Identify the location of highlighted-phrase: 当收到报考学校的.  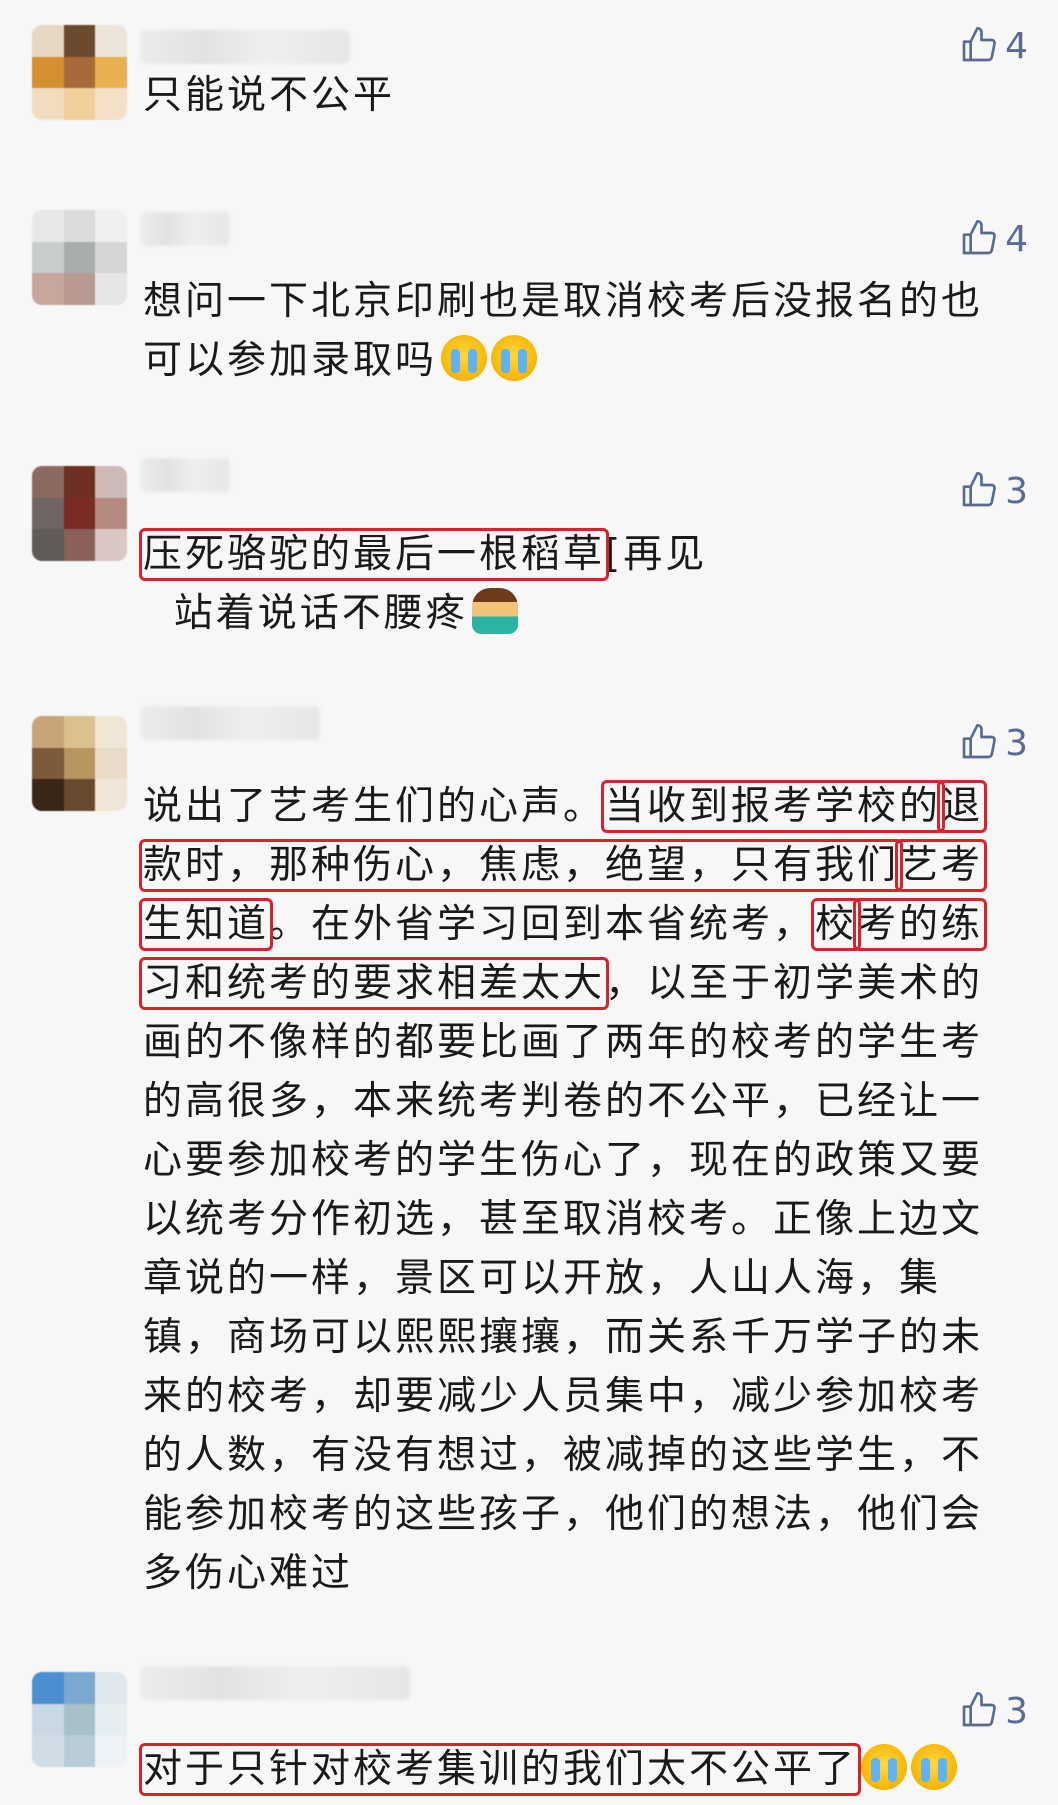
(773, 806).